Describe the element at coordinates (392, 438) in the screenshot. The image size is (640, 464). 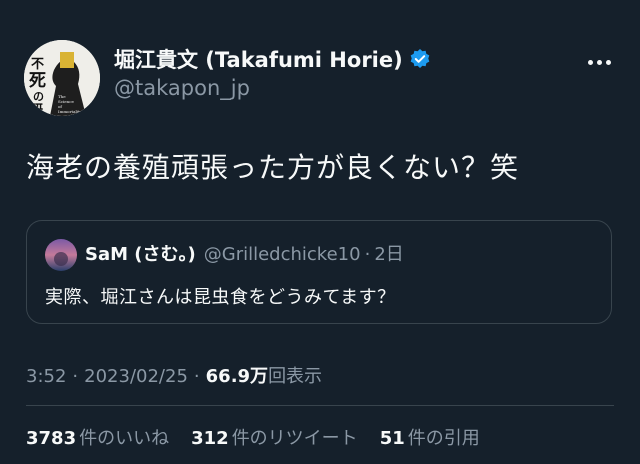
I see `quotes-count: 51` at that location.